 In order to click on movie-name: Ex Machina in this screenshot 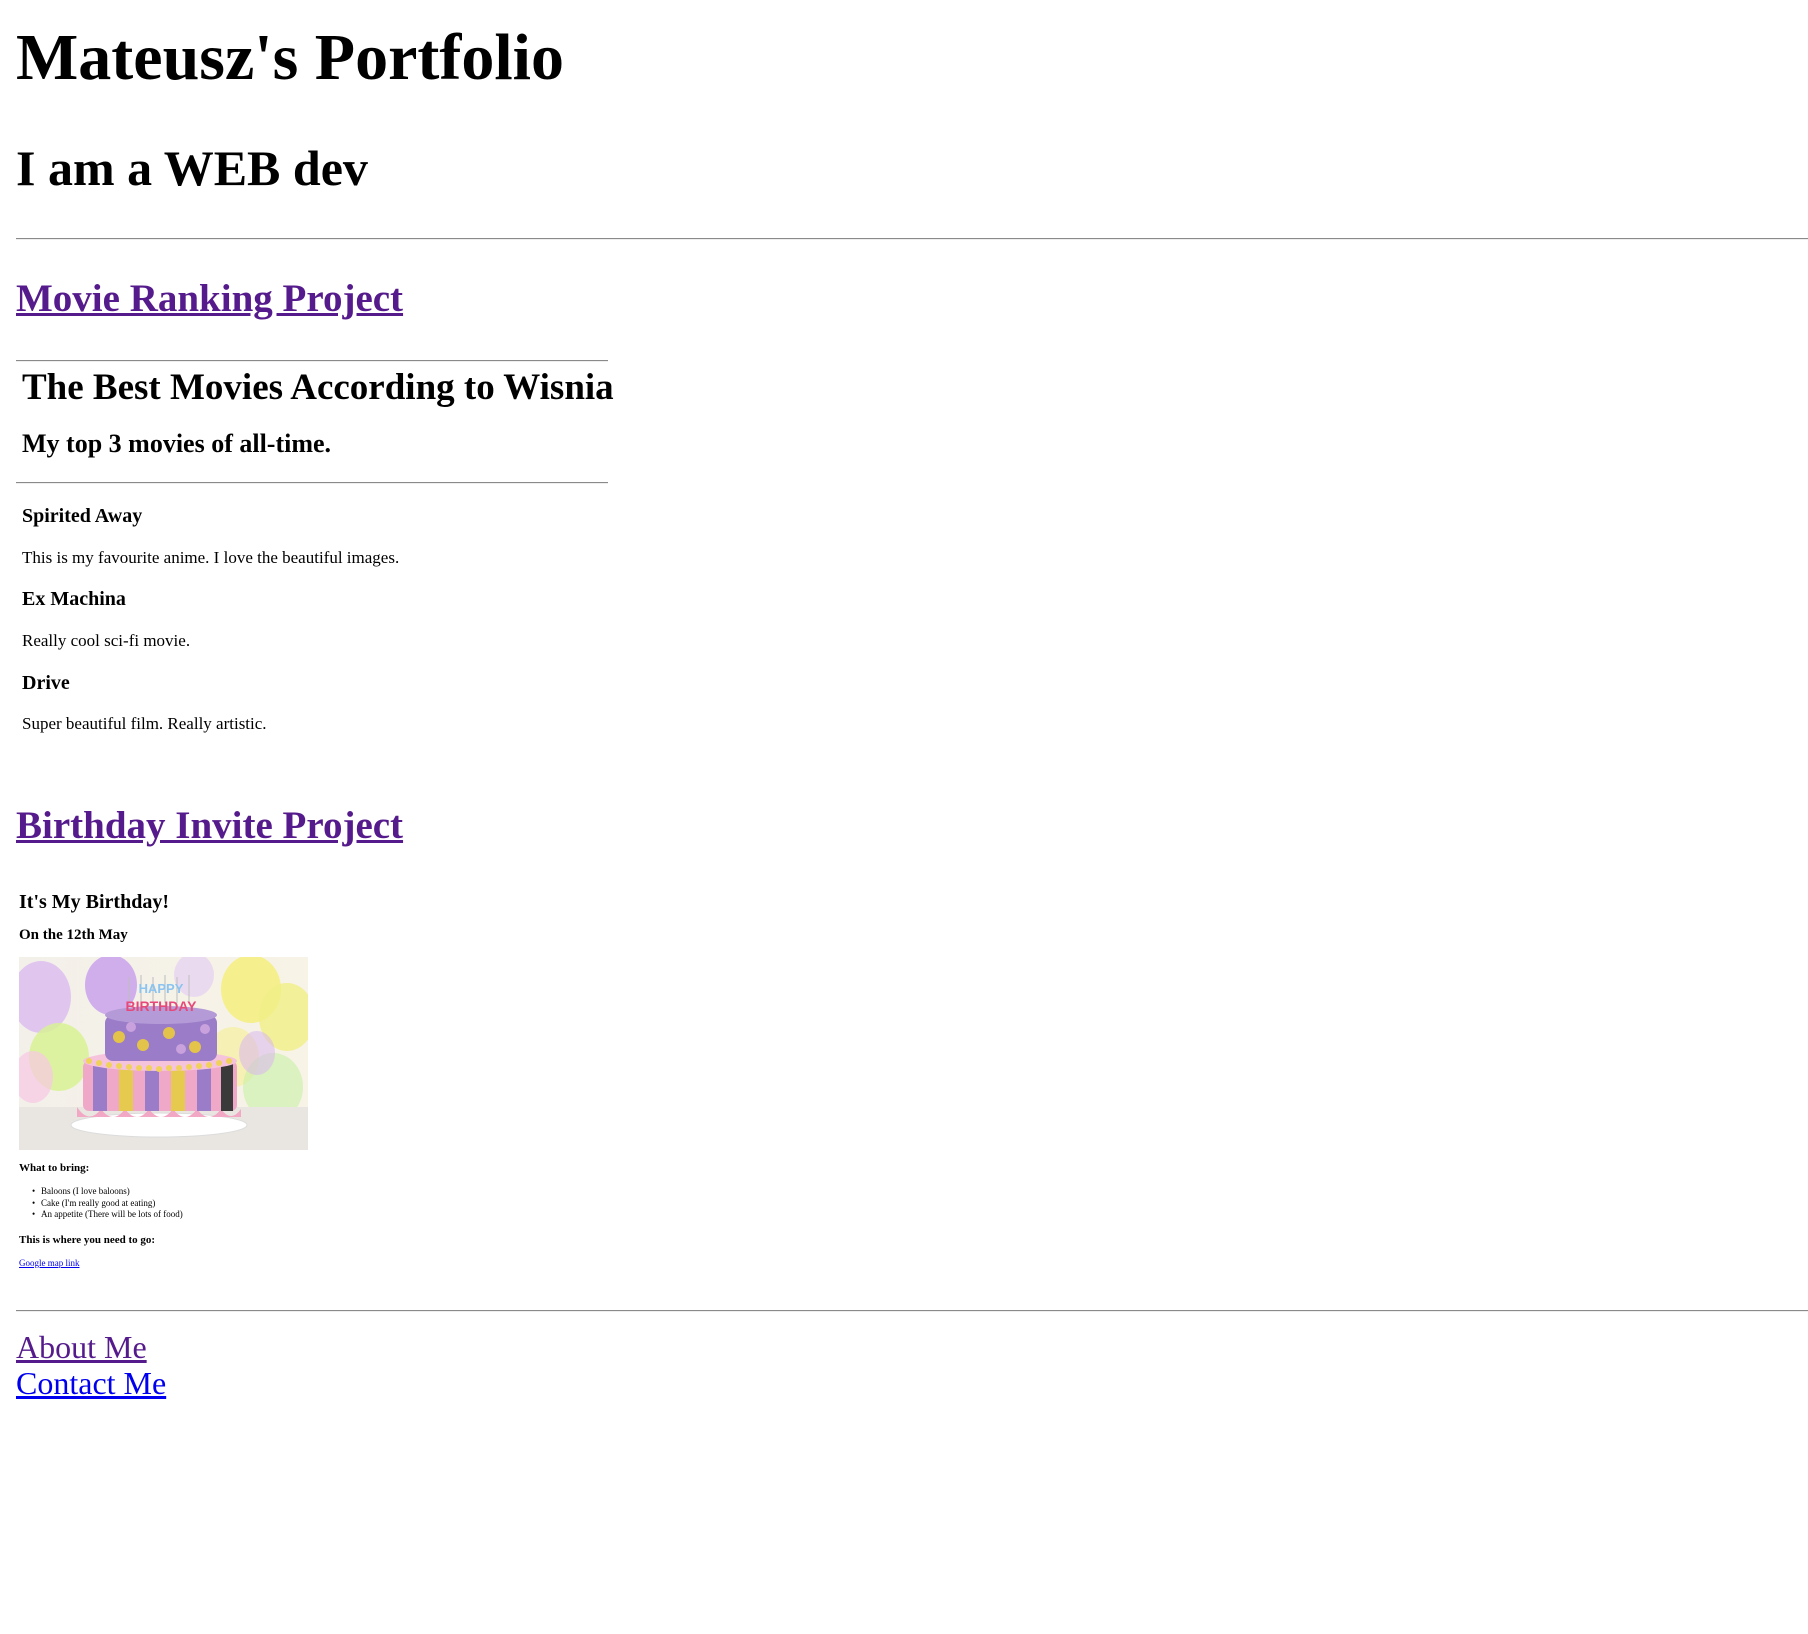, I will do `click(74, 599)`.